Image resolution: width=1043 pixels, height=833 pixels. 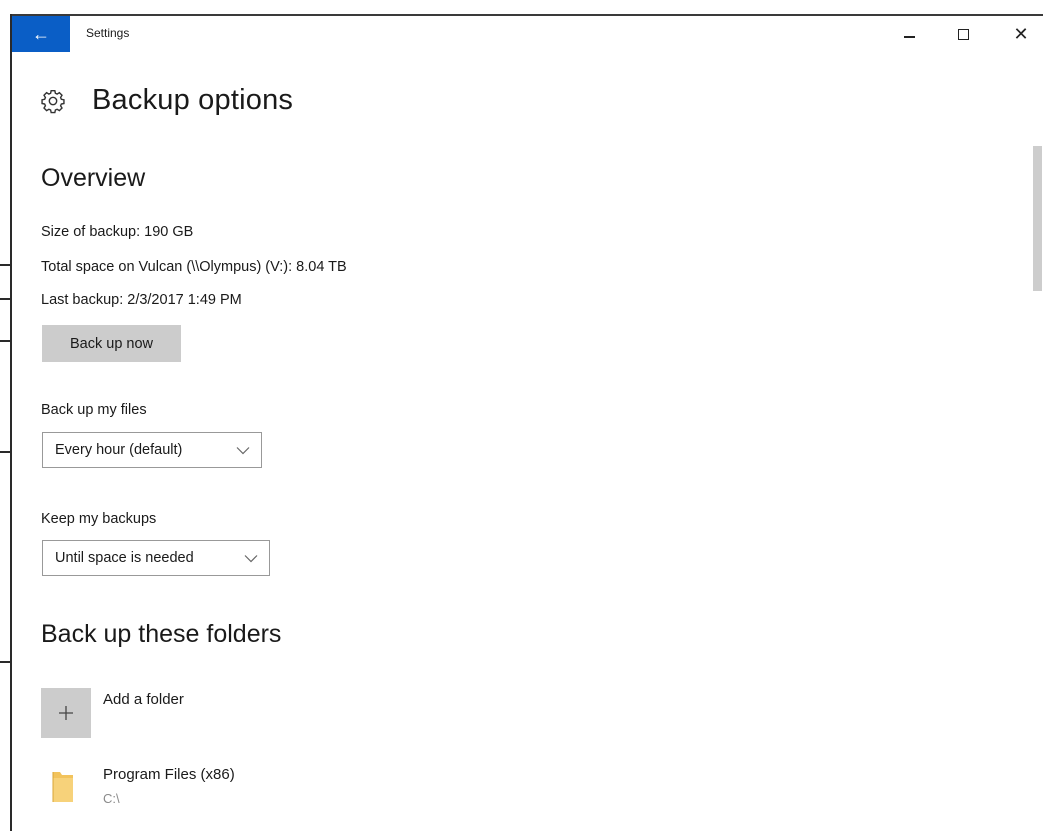 I want to click on add-folder-label: Add a folder, so click(x=143, y=699).